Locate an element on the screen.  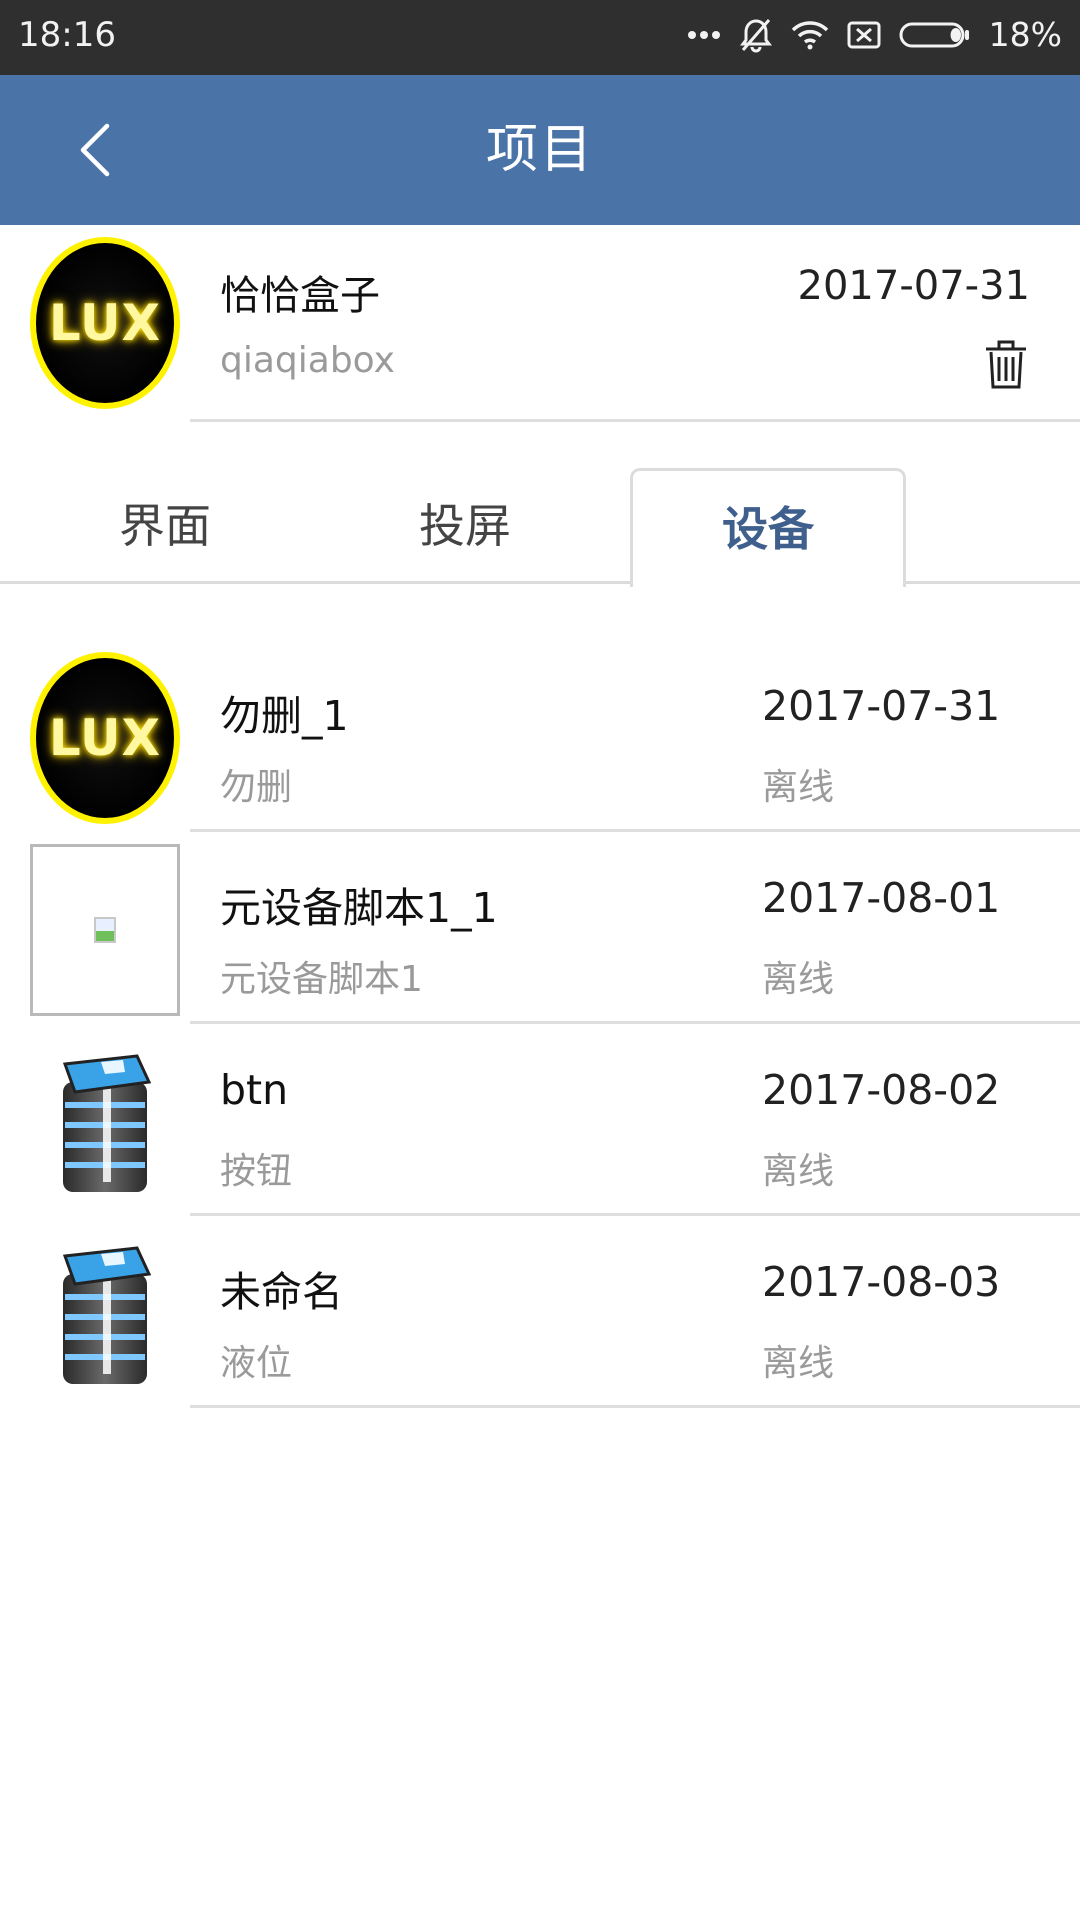
list-item: 未命名 液位 2017-08-03 离线 is located at coordinates (540, 1312).